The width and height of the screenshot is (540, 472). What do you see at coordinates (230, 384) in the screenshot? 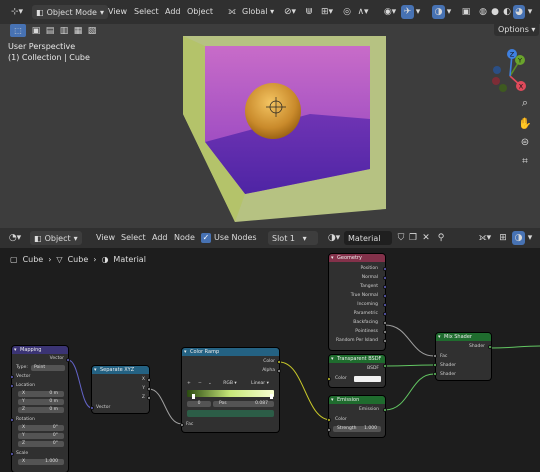
I see `ramp-mode-dropdown: RGB ▾` at bounding box center [230, 384].